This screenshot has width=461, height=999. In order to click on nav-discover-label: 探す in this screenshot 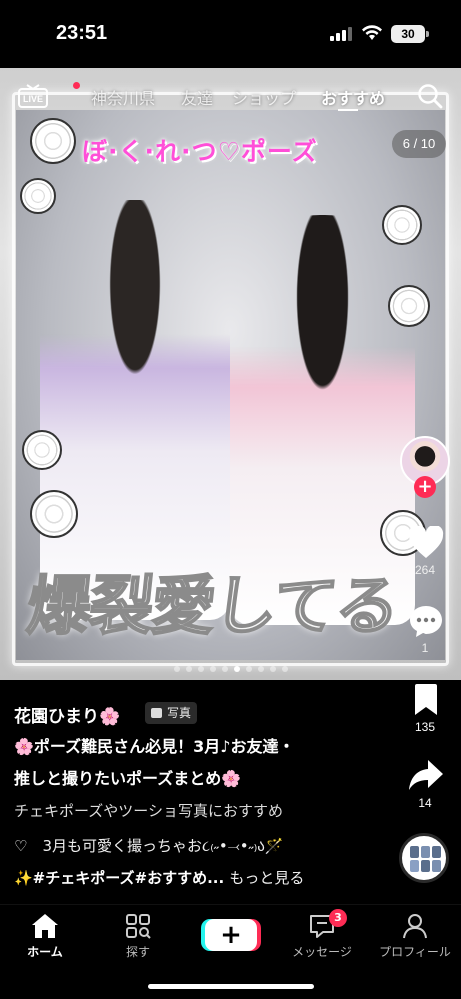, I will do `click(137, 952)`.